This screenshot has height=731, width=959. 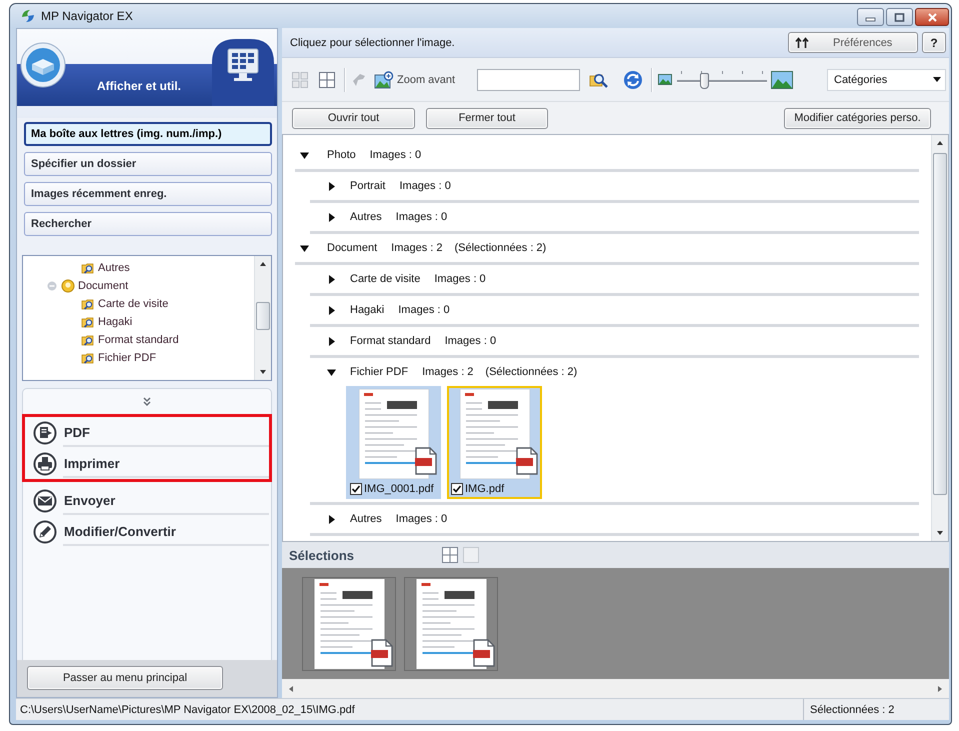 What do you see at coordinates (353, 118) in the screenshot?
I see `open-all-button: Ouvrir tout` at bounding box center [353, 118].